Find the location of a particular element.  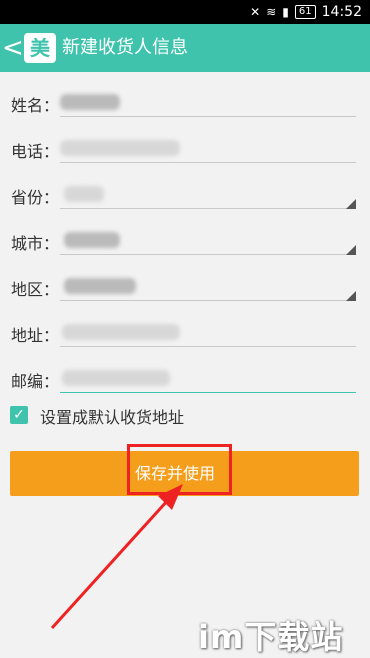

watermark: im下载站 is located at coordinates (271, 637).